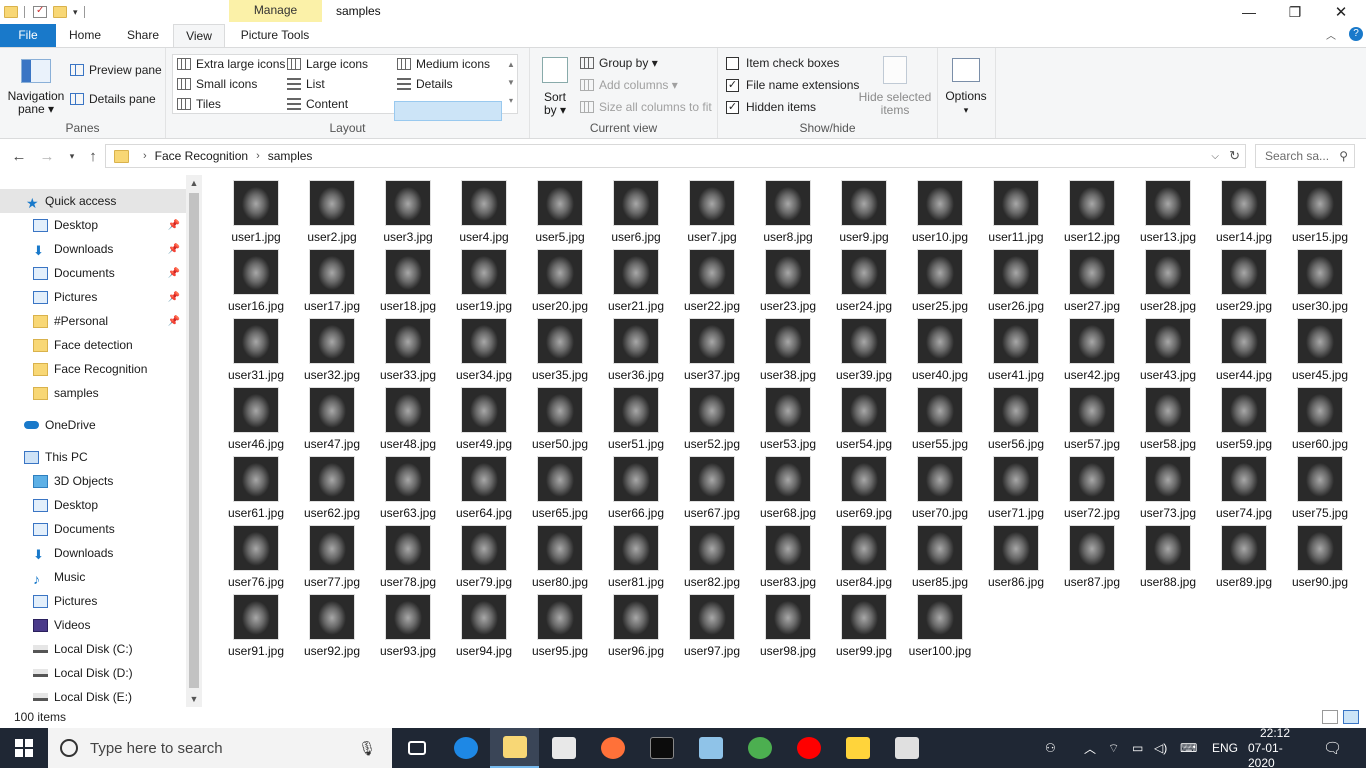  I want to click on file-item: user34.jpg, so click(484, 347).